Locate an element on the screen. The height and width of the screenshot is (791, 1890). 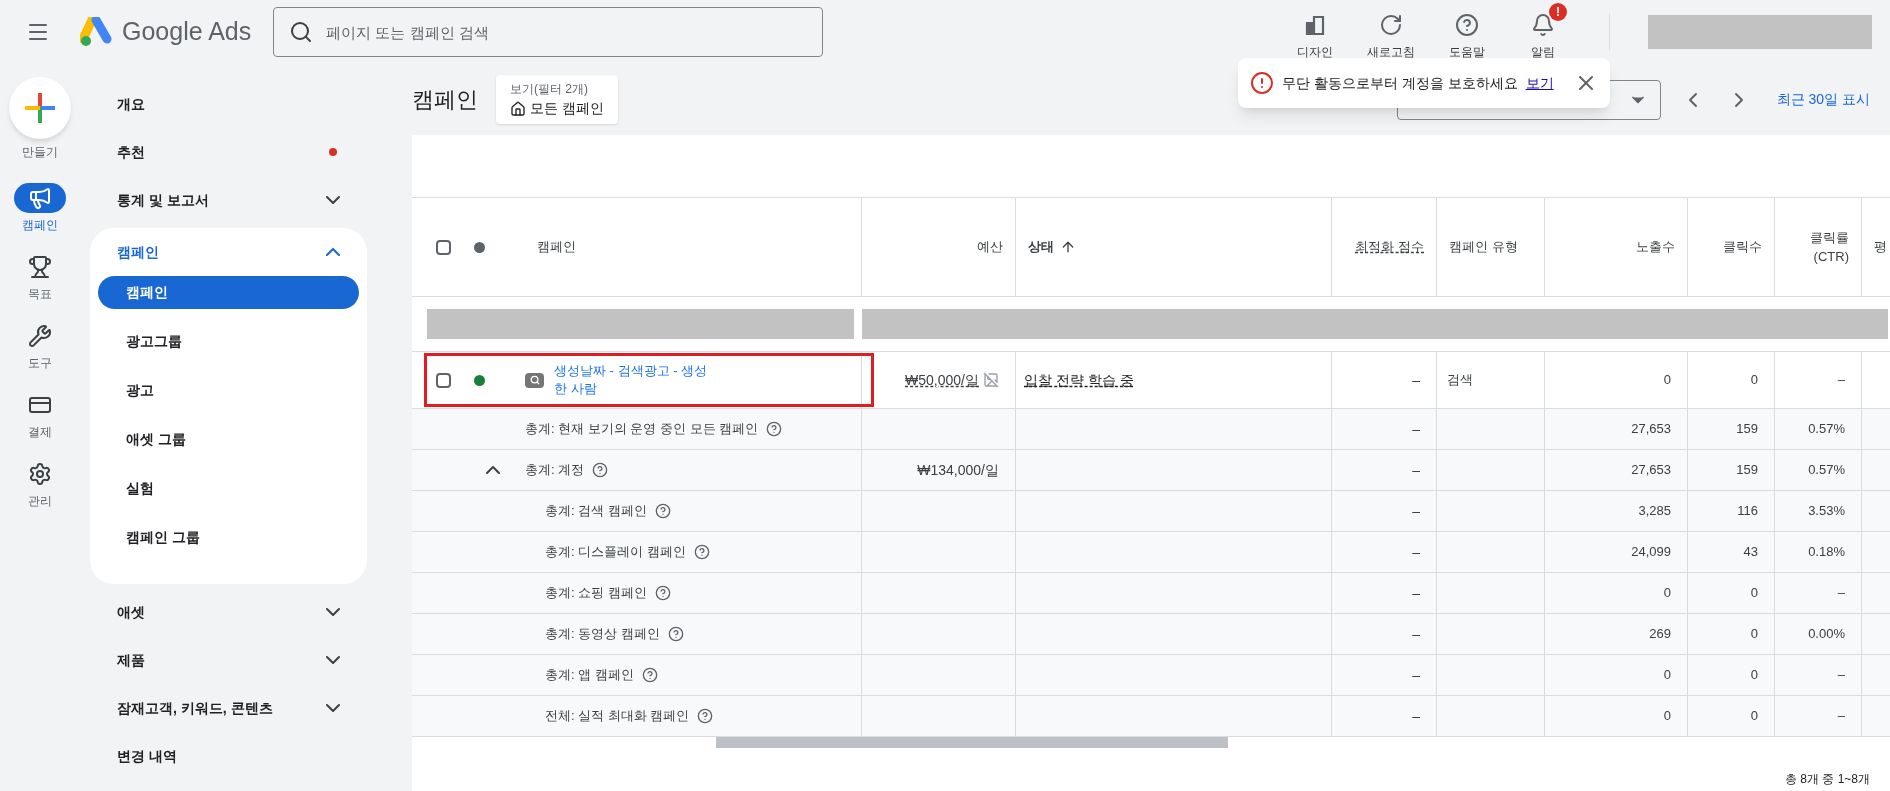
table-cell-text: 269 is located at coordinates (1660, 634).